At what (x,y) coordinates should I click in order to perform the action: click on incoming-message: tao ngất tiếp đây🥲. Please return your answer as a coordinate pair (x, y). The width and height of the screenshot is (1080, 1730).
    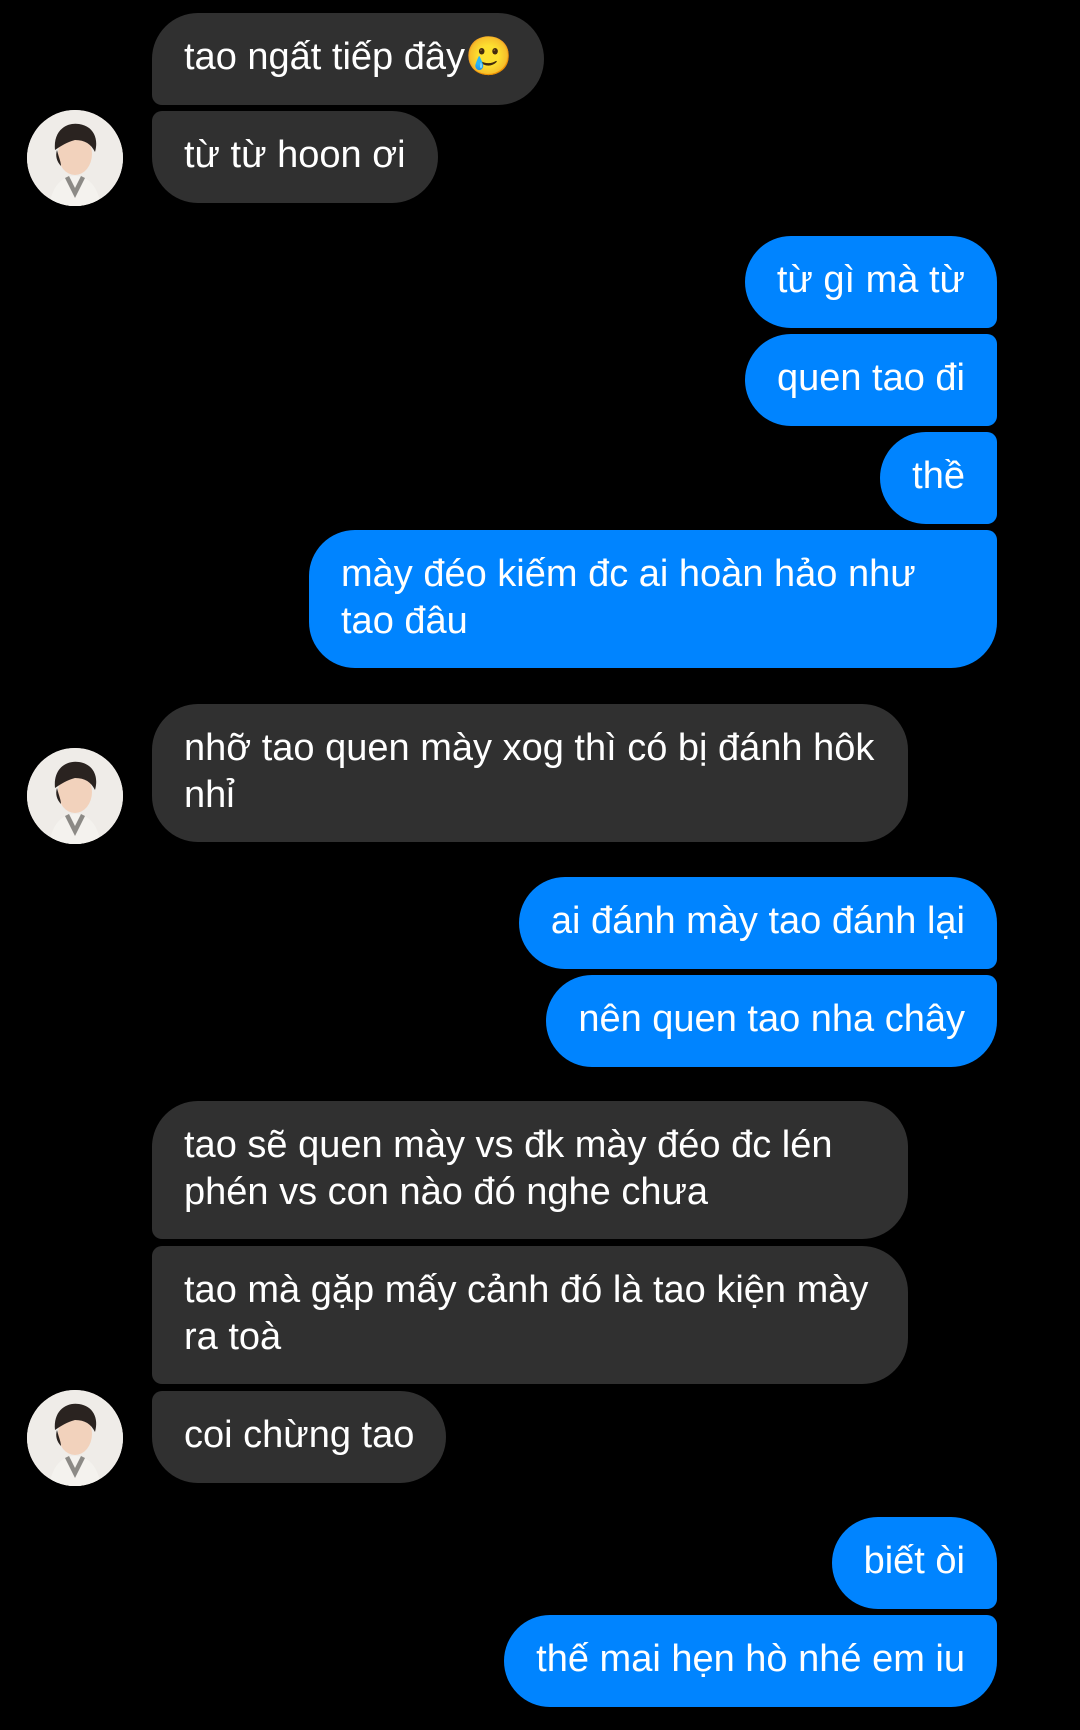
    Looking at the image, I should click on (348, 59).